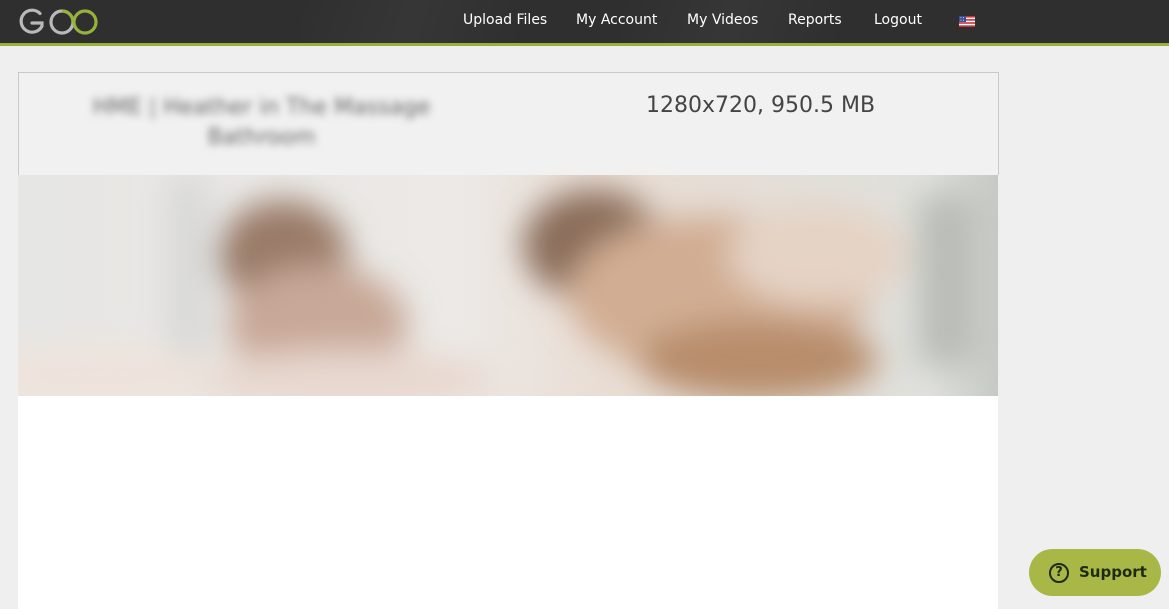 This screenshot has height=609, width=1169. Describe the element at coordinates (261, 123) in the screenshot. I see `video-title: HME | Heather in The Massage Bathroom` at that location.